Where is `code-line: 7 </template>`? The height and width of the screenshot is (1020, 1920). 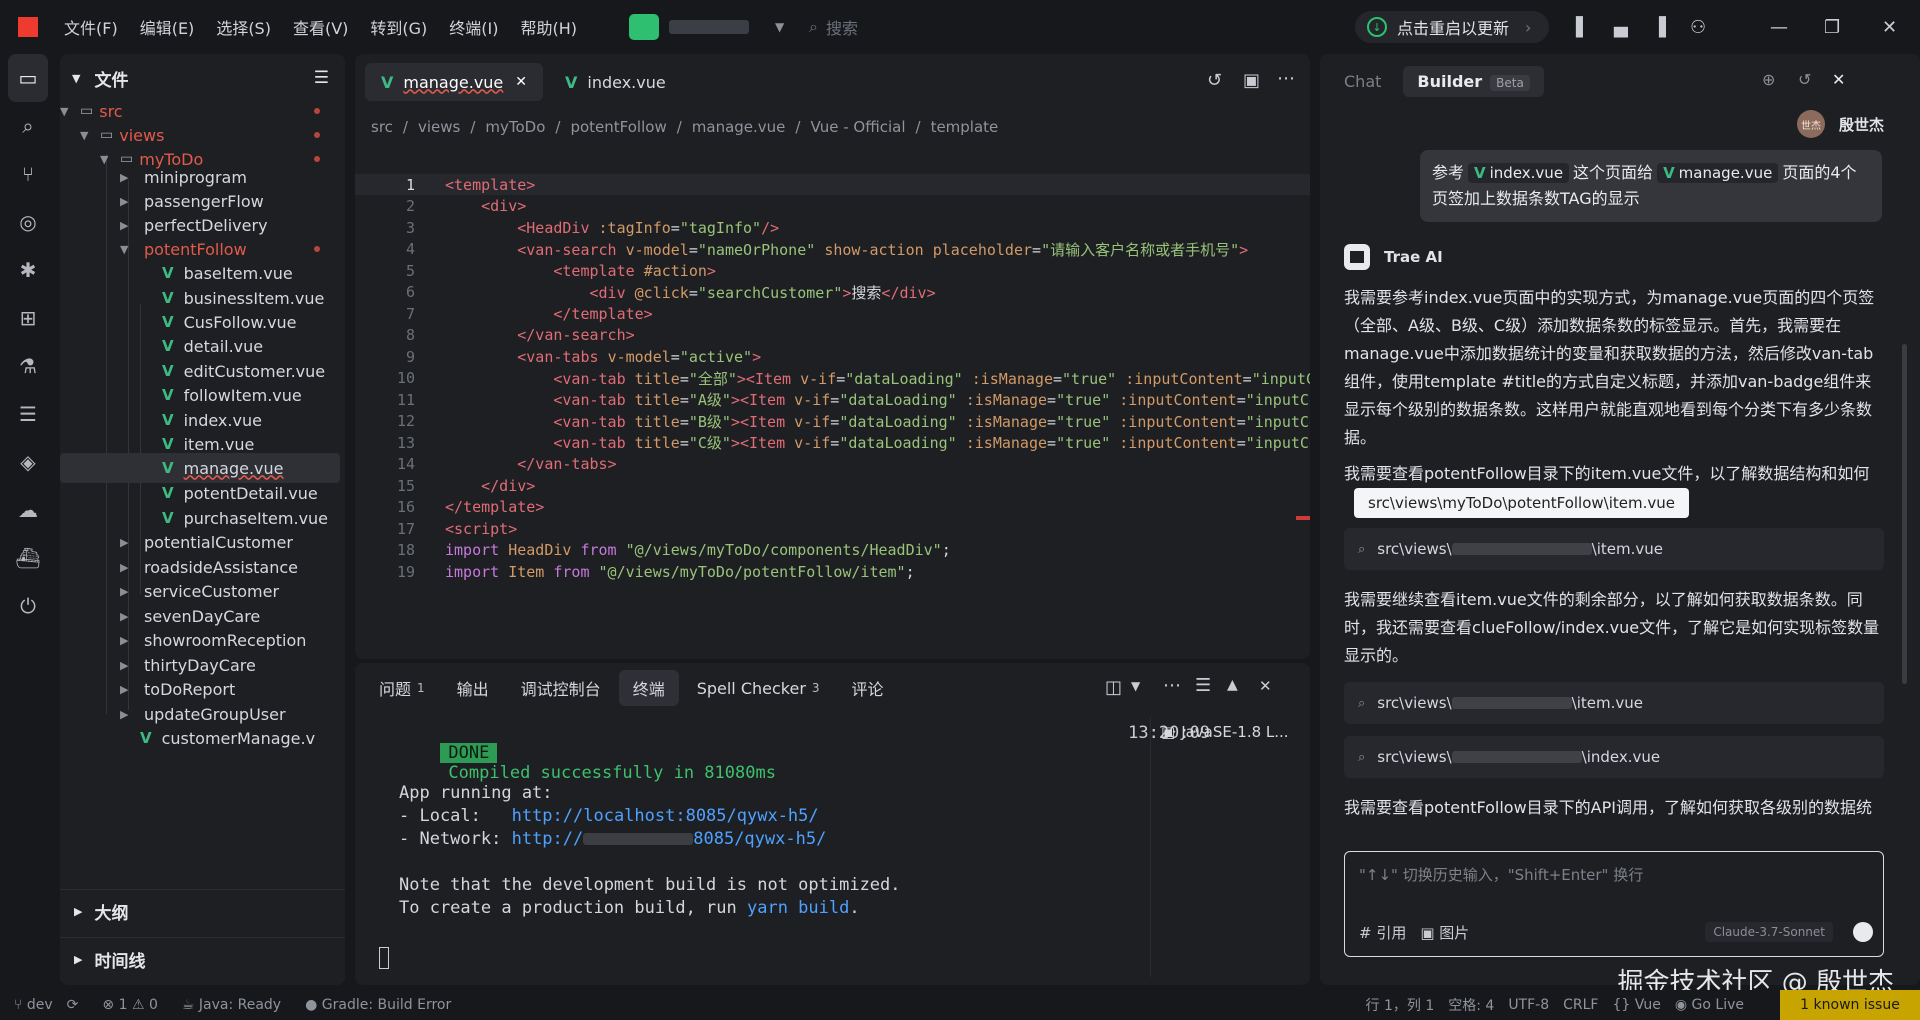
code-line: 7 </template> is located at coordinates (832, 313).